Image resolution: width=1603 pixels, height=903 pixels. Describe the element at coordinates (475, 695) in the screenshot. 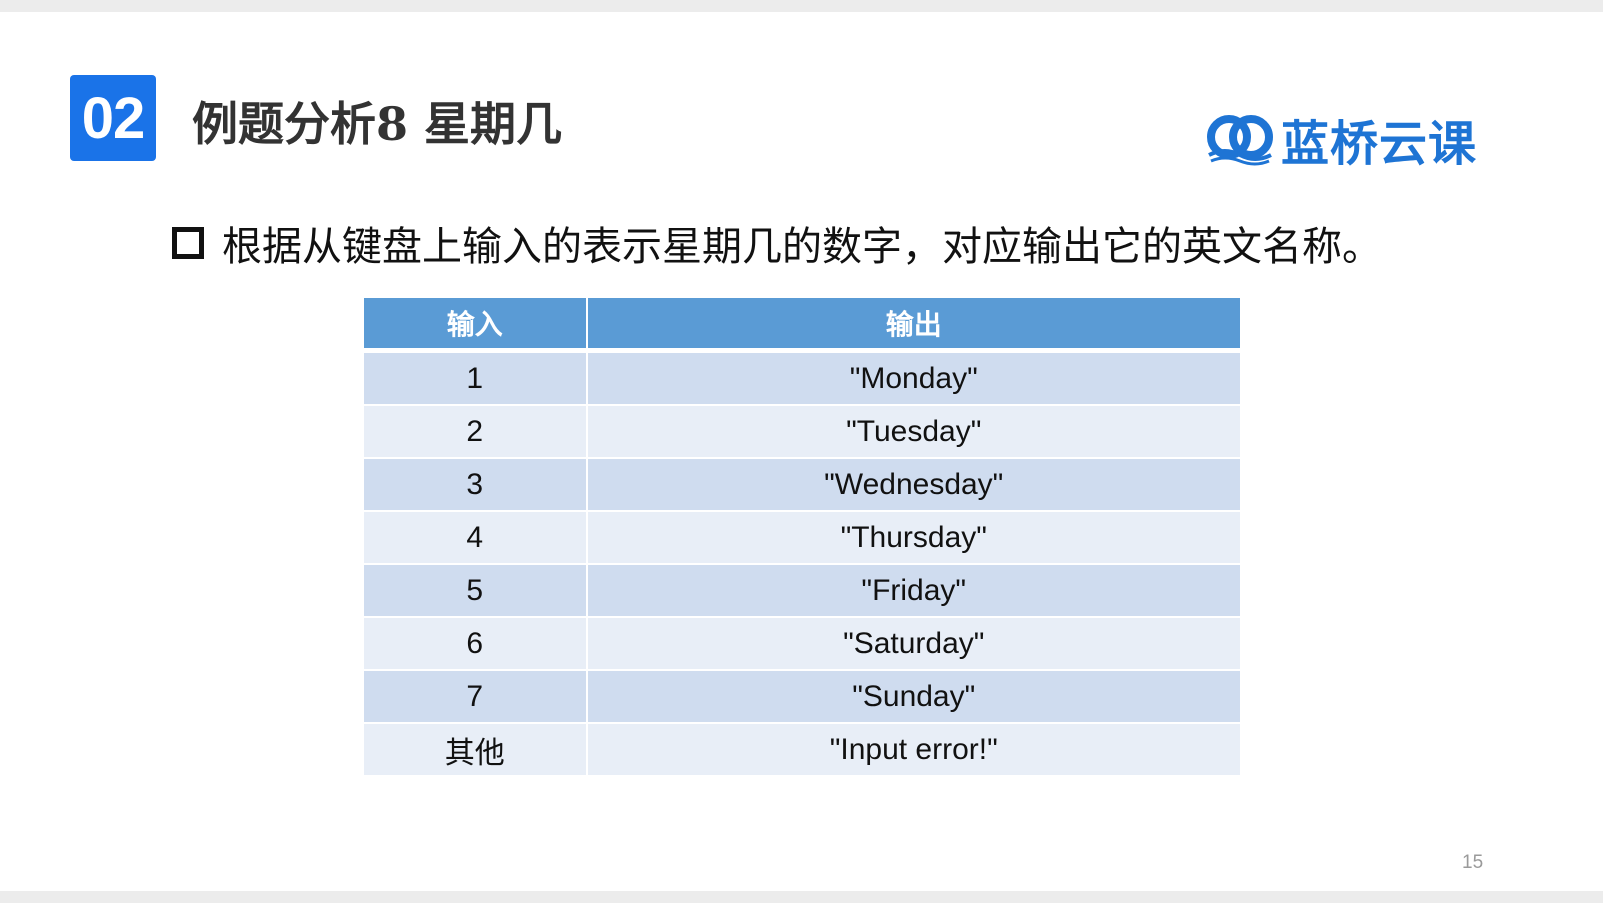

I see `input-cell: 7` at that location.